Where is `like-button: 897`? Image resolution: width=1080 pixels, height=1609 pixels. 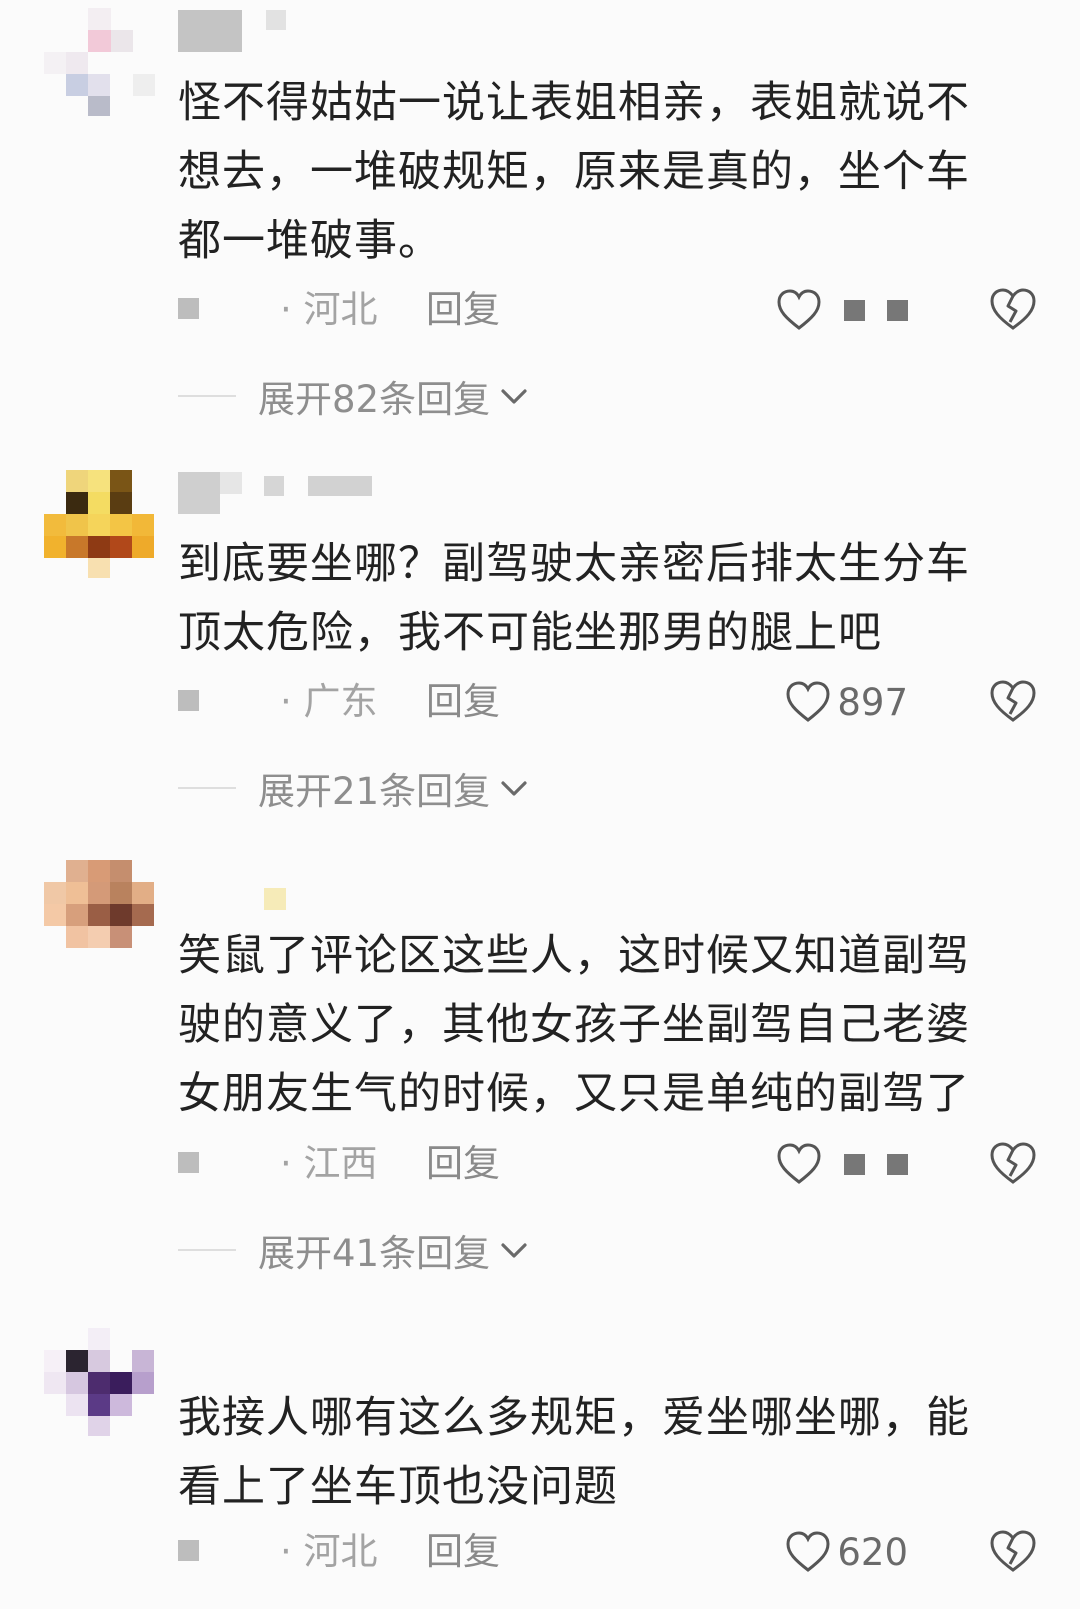
like-button: 897 is located at coordinates (846, 702).